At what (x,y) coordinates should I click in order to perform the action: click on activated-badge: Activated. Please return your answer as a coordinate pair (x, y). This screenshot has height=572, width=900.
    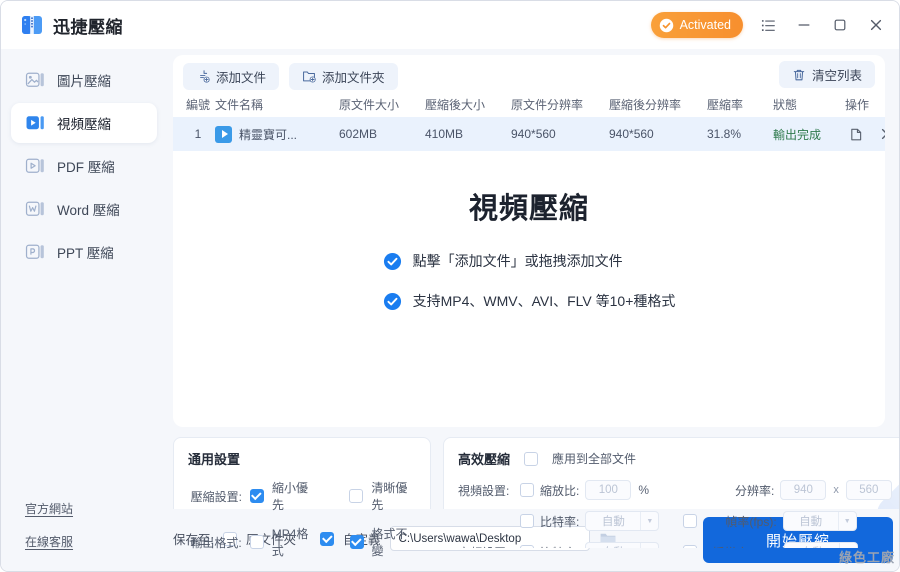
    Looking at the image, I should click on (696, 25).